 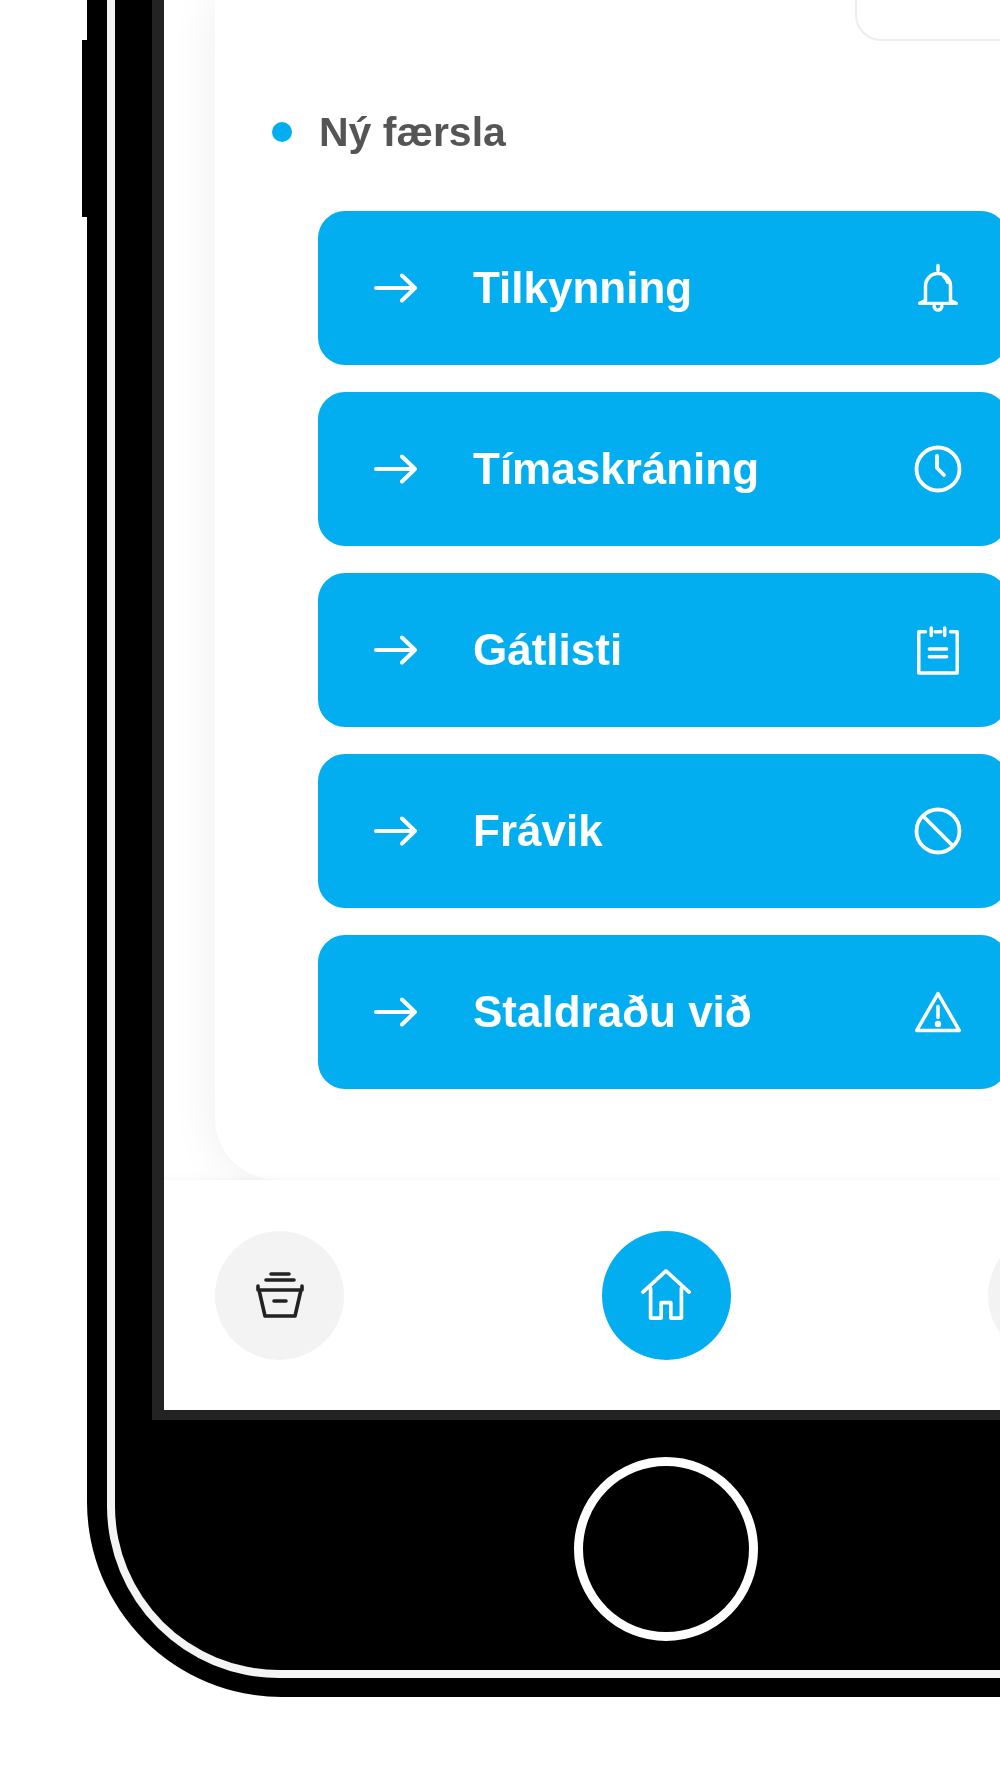 I want to click on action-button: Frávik, so click(x=659, y=831).